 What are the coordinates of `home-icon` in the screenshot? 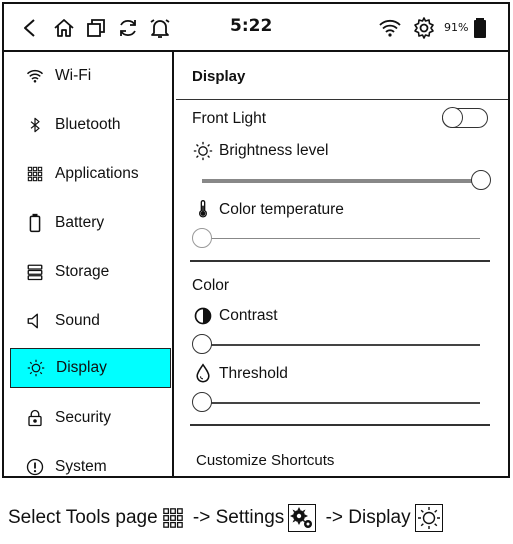 It's located at (64, 28).